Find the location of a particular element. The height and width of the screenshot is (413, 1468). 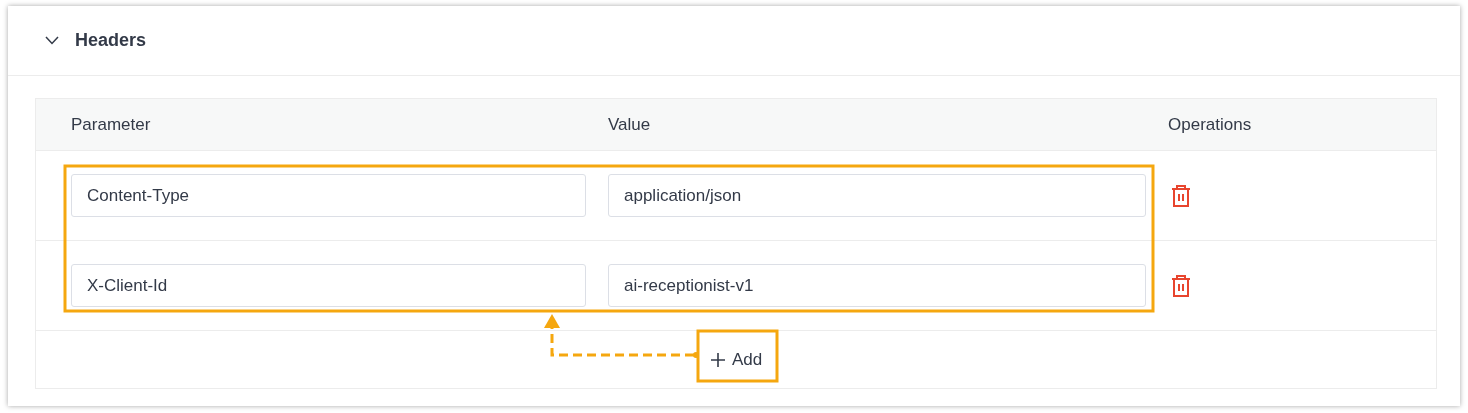

plus-icon is located at coordinates (718, 359).